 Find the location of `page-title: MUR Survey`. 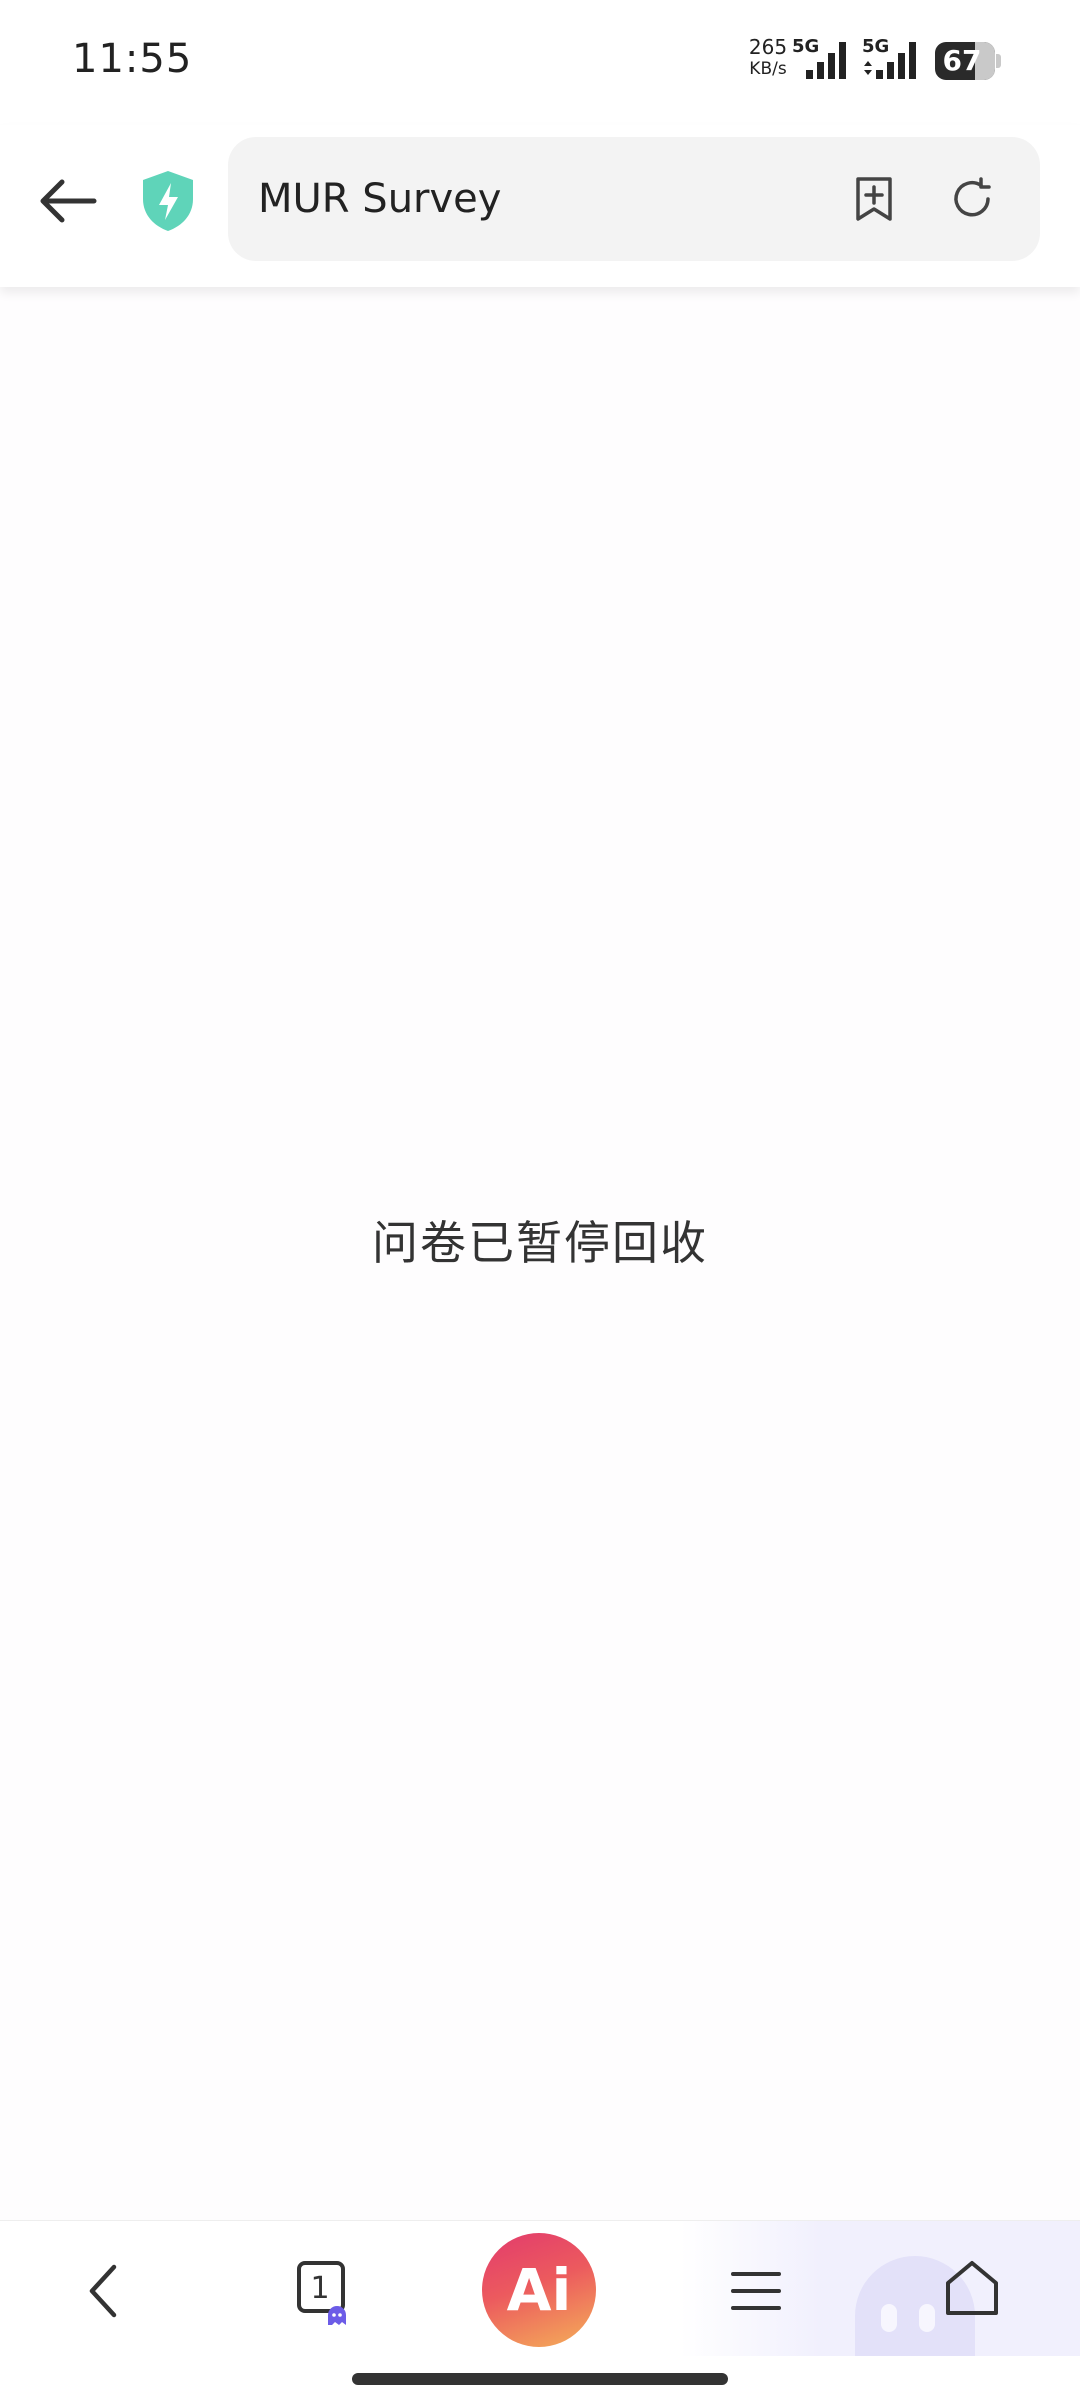

page-title: MUR Survey is located at coordinates (379, 199).